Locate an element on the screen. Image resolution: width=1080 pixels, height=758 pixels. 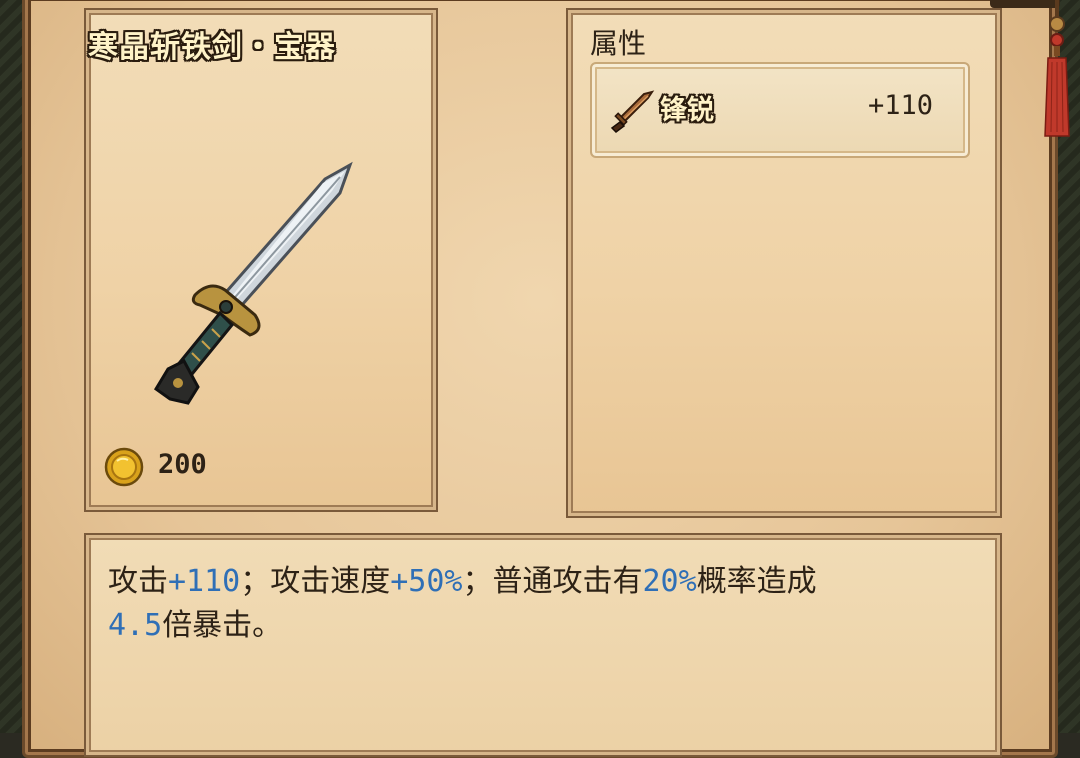
desc-text: ；攻击速度 is located at coordinates (315, 581).